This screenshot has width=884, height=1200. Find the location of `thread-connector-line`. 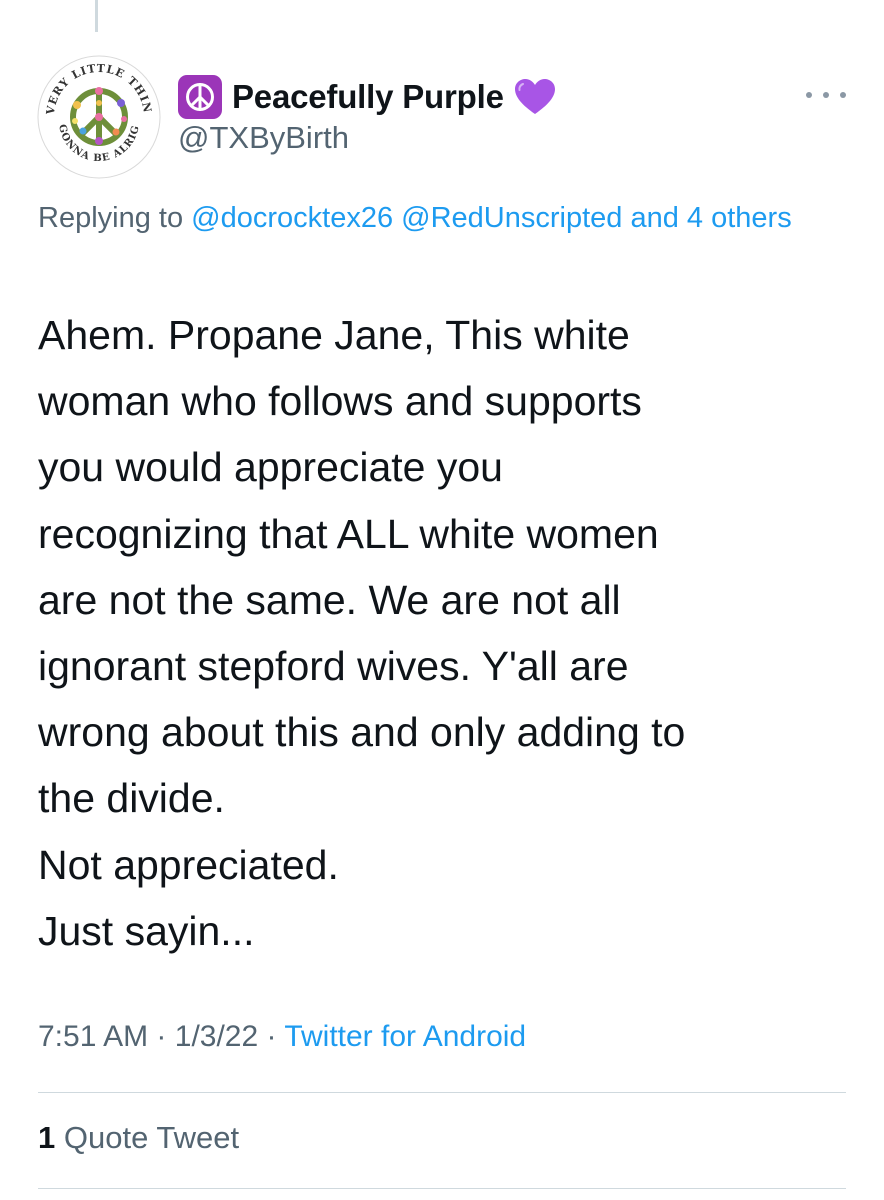

thread-connector-line is located at coordinates (96, 16).